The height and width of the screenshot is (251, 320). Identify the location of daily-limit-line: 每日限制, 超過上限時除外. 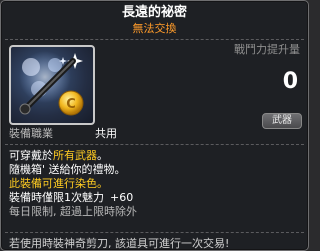
(73, 211).